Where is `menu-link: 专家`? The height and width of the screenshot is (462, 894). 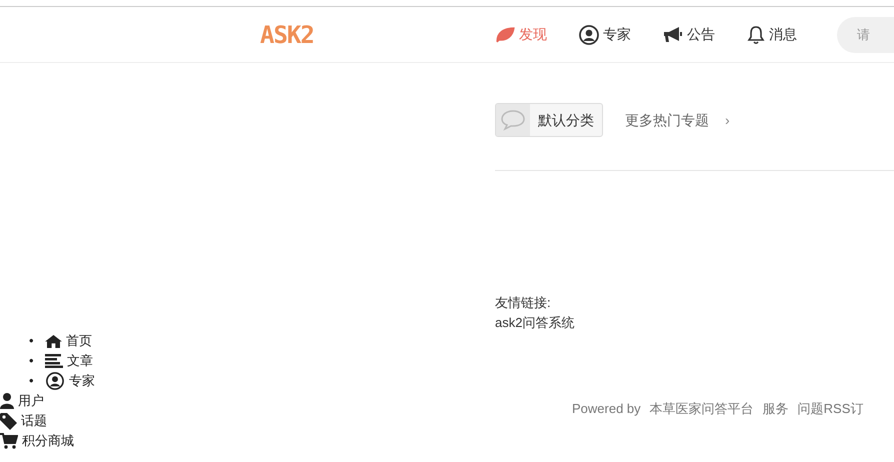
menu-link: 专家 is located at coordinates (70, 381).